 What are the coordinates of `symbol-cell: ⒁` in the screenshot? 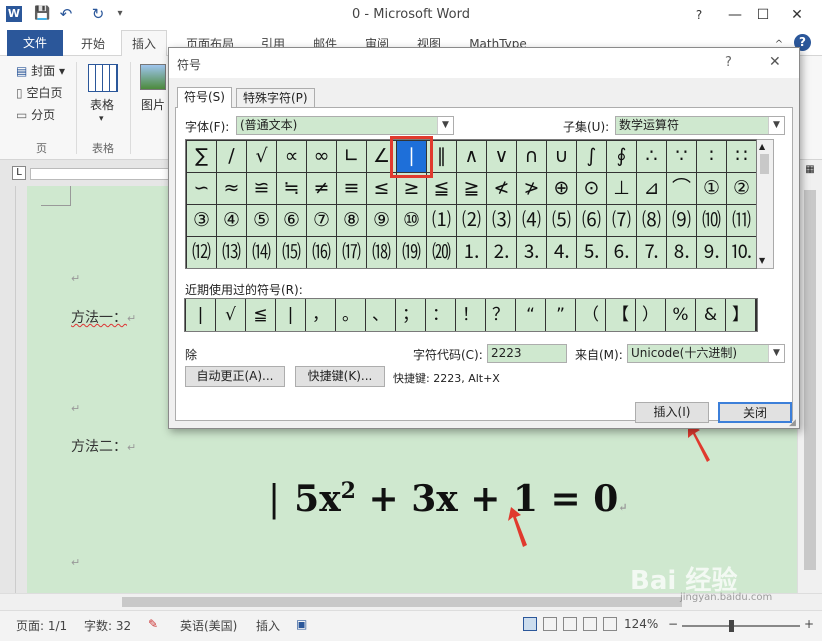 It's located at (261, 252).